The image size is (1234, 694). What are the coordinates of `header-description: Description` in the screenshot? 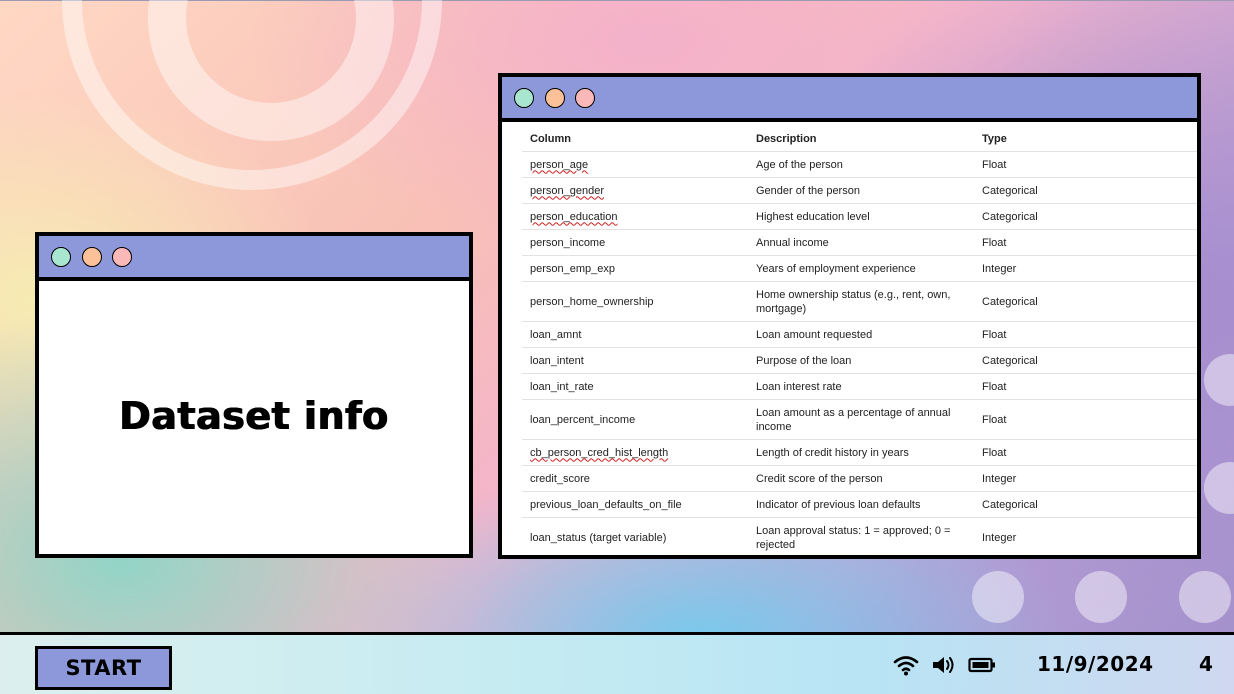 It's located at (861, 139).